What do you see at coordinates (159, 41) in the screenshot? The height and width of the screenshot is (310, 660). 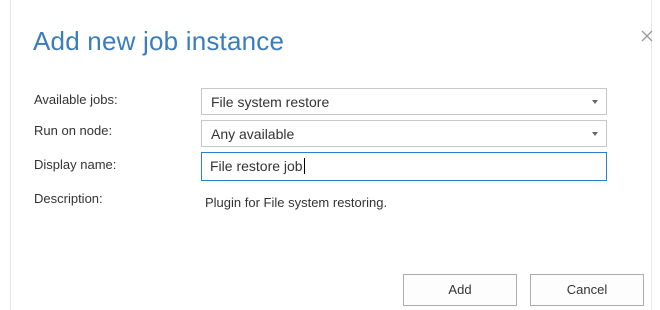 I see `dialog-title: Add new job instance` at bounding box center [159, 41].